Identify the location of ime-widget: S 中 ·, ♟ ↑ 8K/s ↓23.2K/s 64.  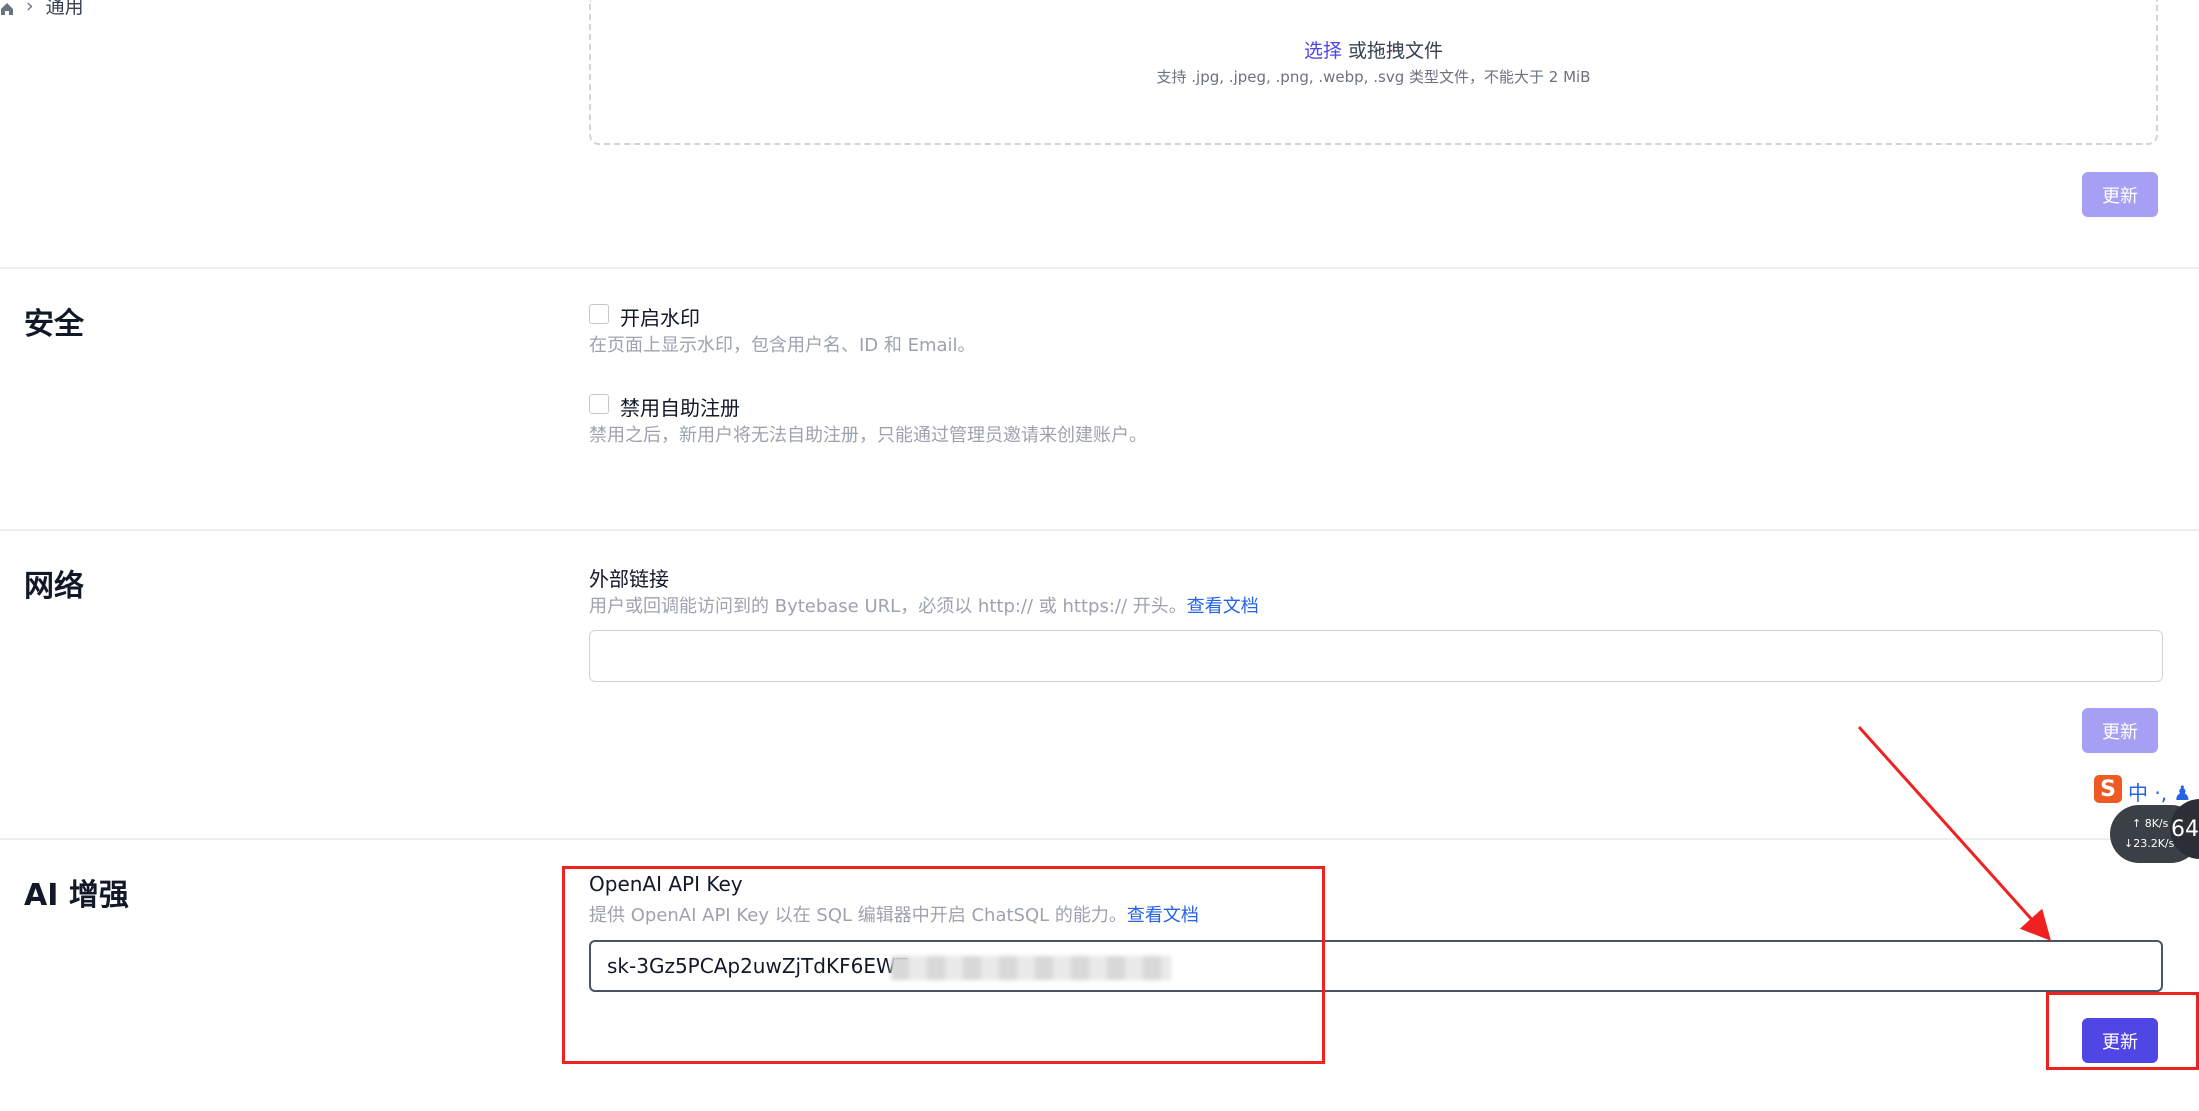
(2146, 820).